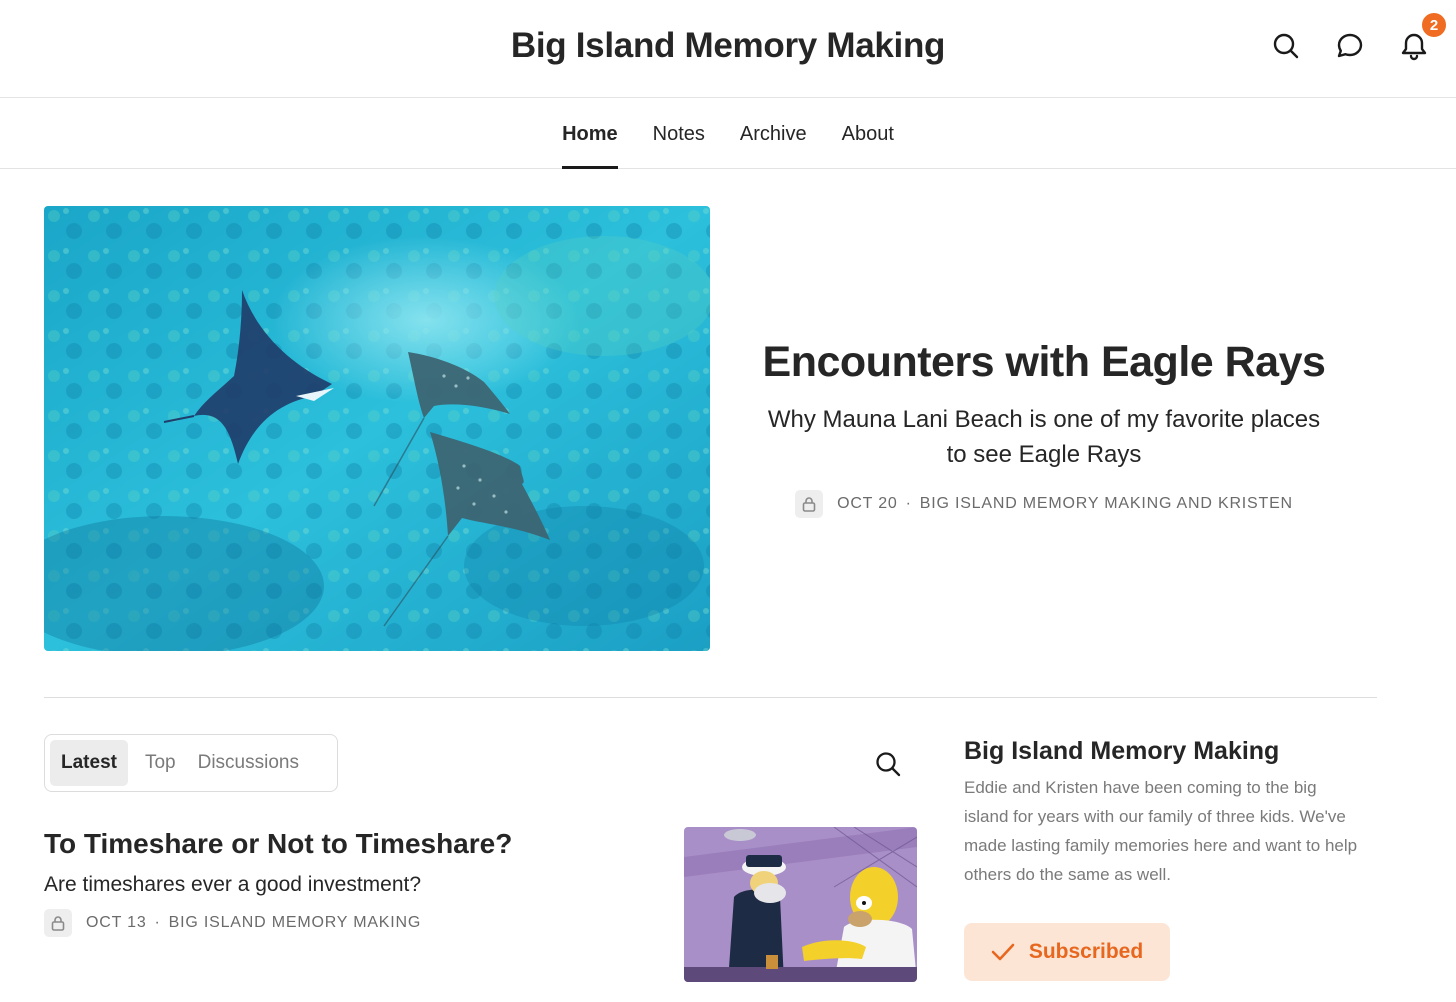 This screenshot has width=1456, height=1002. What do you see at coordinates (248, 763) in the screenshot?
I see `tab-discussions: Discussions` at bounding box center [248, 763].